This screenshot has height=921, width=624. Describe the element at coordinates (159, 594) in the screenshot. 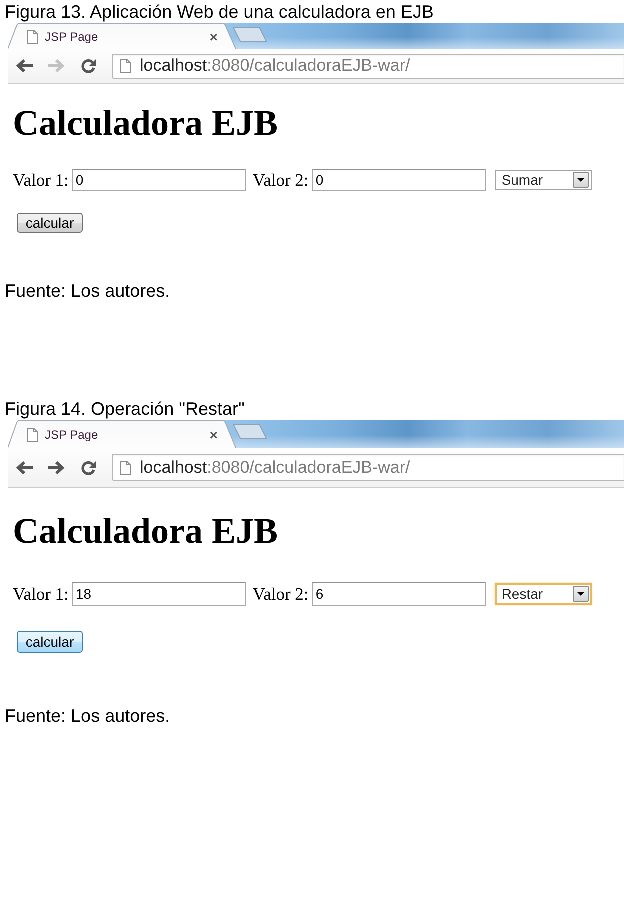

I see `value-input: 18` at that location.